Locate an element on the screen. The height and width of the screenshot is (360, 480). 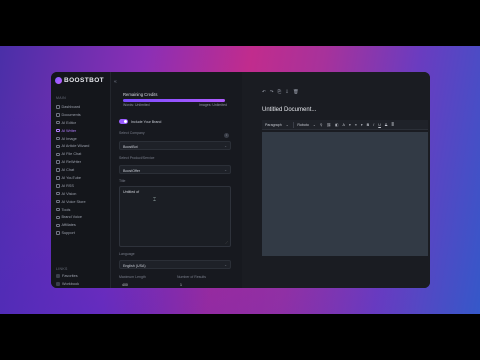
logo: BOOSTBOT is located at coordinates (79, 80).